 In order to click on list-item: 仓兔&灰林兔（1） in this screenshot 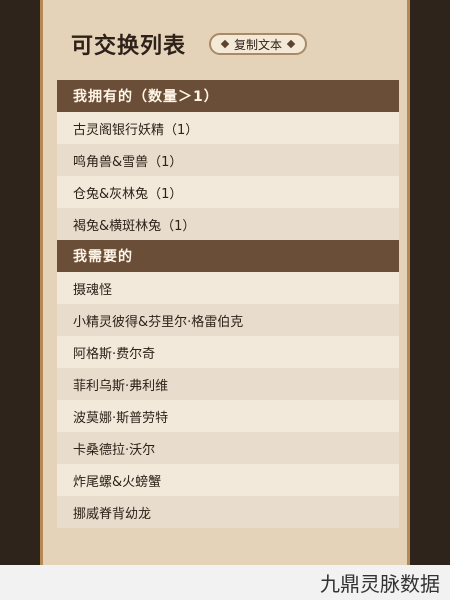, I will do `click(228, 192)`.